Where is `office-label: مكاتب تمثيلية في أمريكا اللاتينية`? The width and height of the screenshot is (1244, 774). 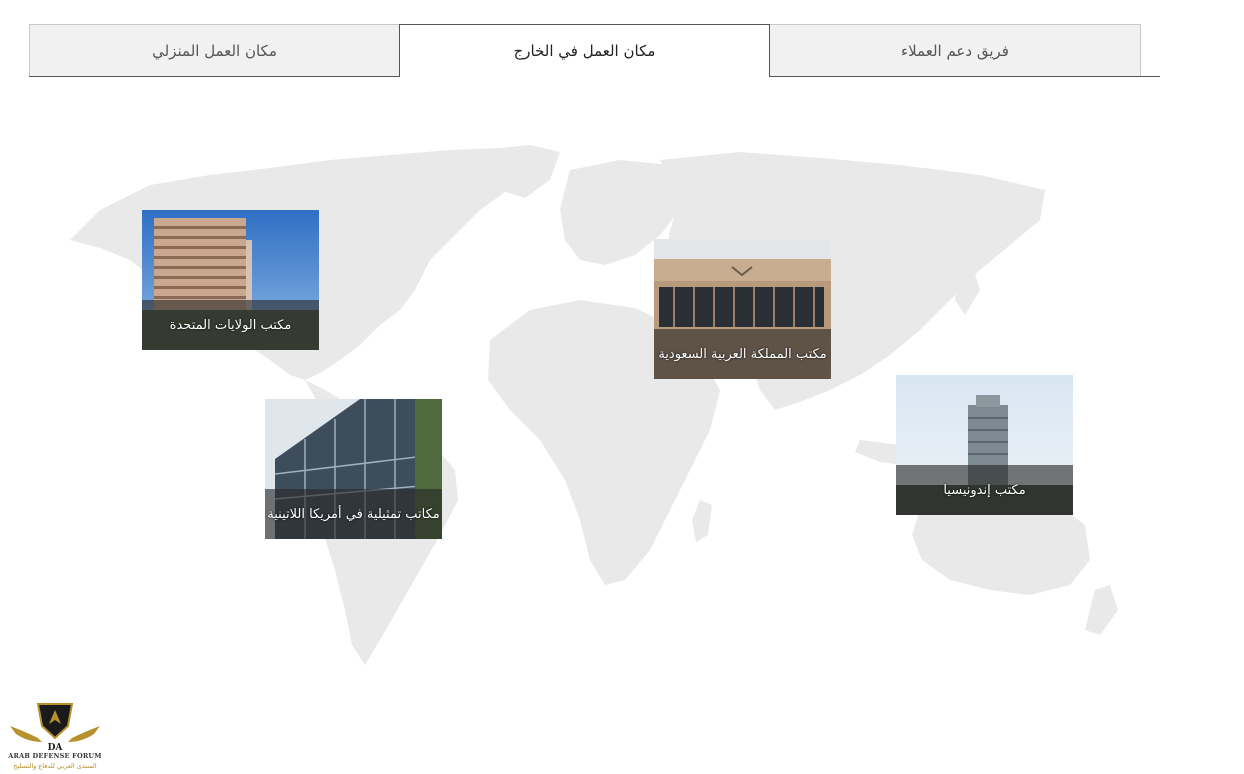 office-label: مكاتب تمثيلية في أمريكا اللاتينية is located at coordinates (353, 514).